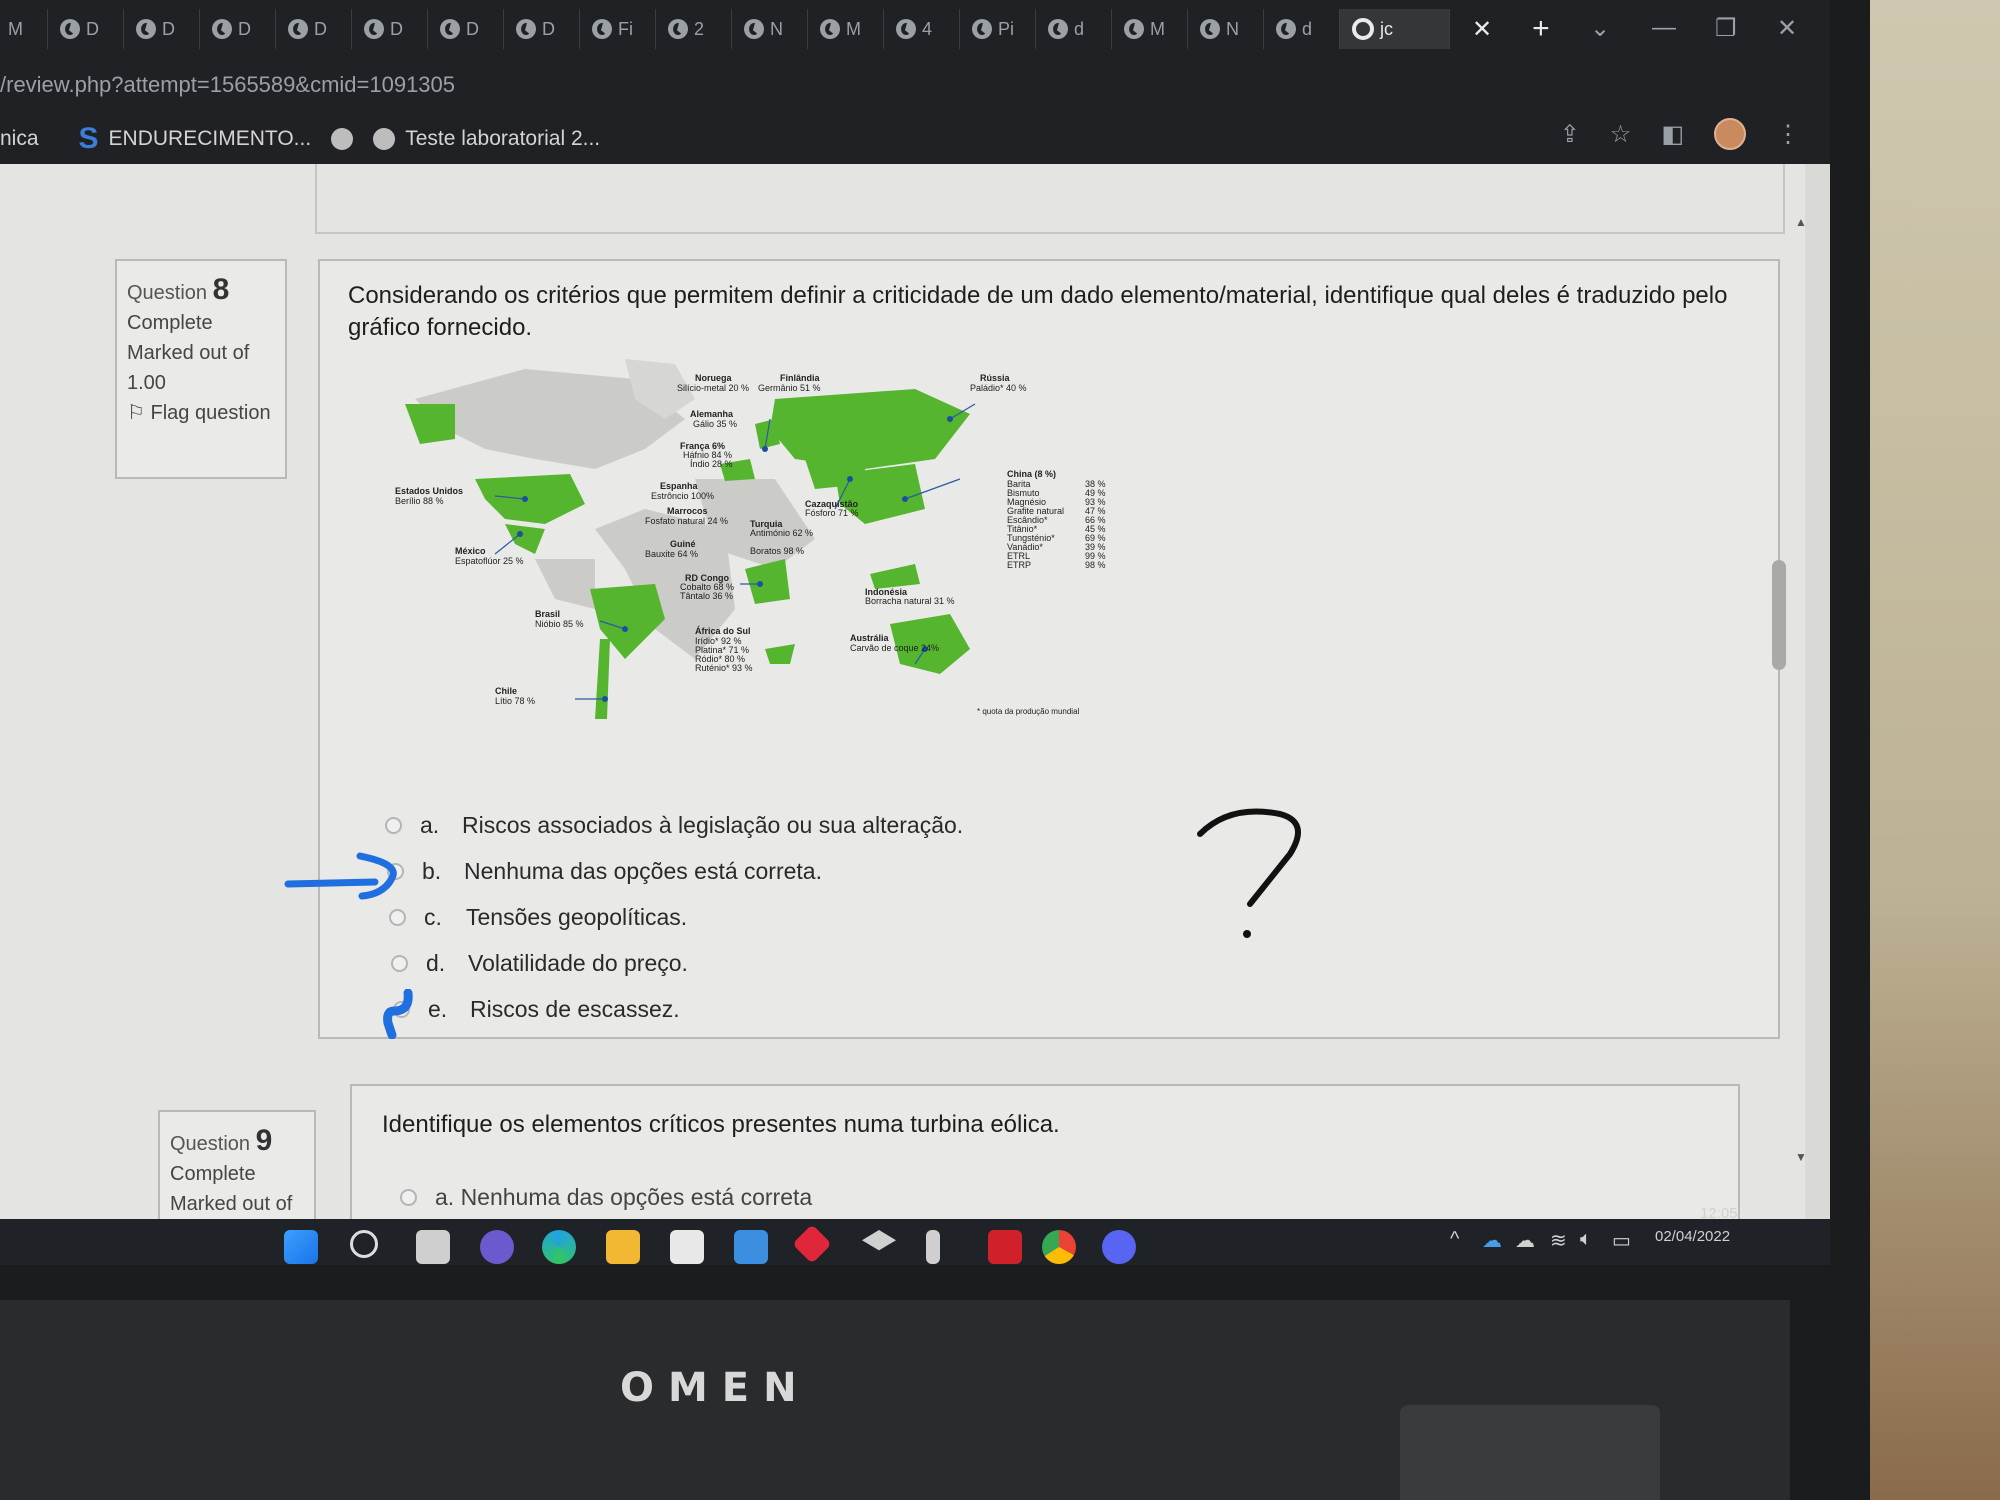 The image size is (2000, 1500). I want to click on tab: Pi, so click(998, 29).